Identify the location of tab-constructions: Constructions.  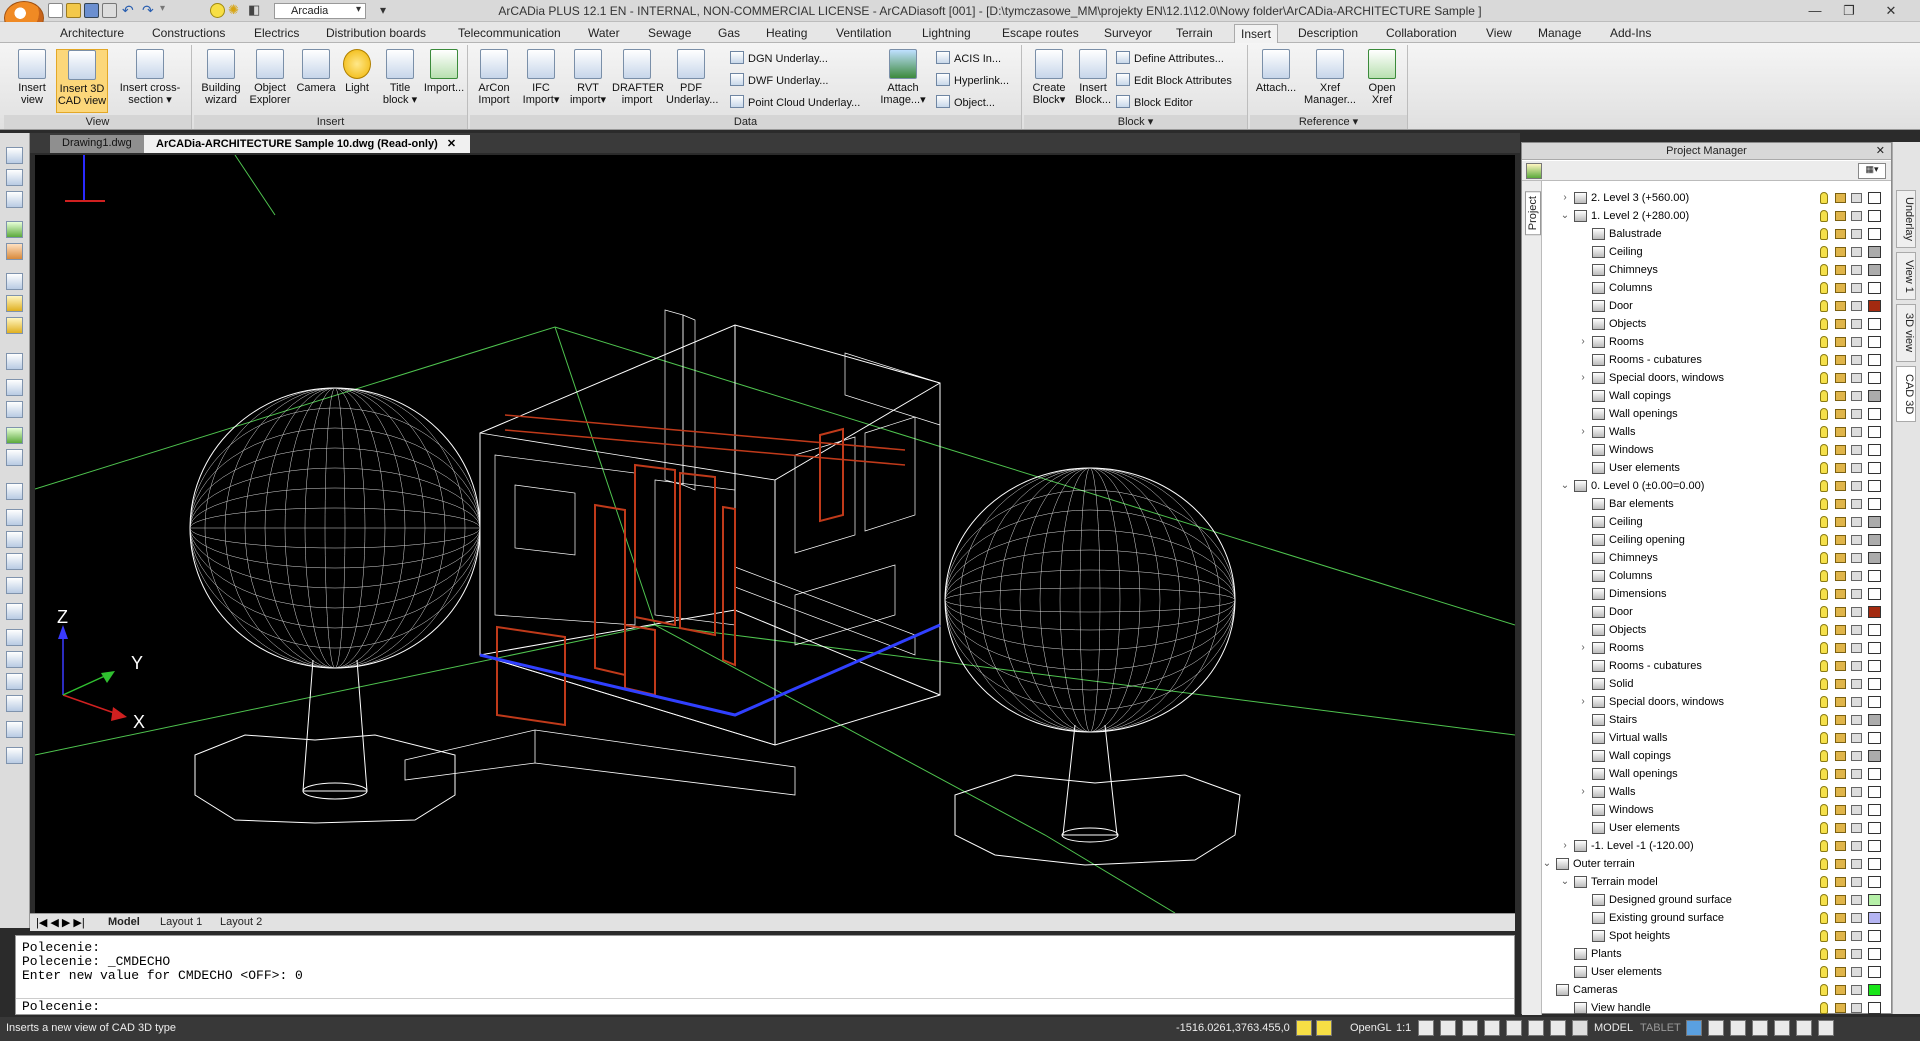
(188, 33).